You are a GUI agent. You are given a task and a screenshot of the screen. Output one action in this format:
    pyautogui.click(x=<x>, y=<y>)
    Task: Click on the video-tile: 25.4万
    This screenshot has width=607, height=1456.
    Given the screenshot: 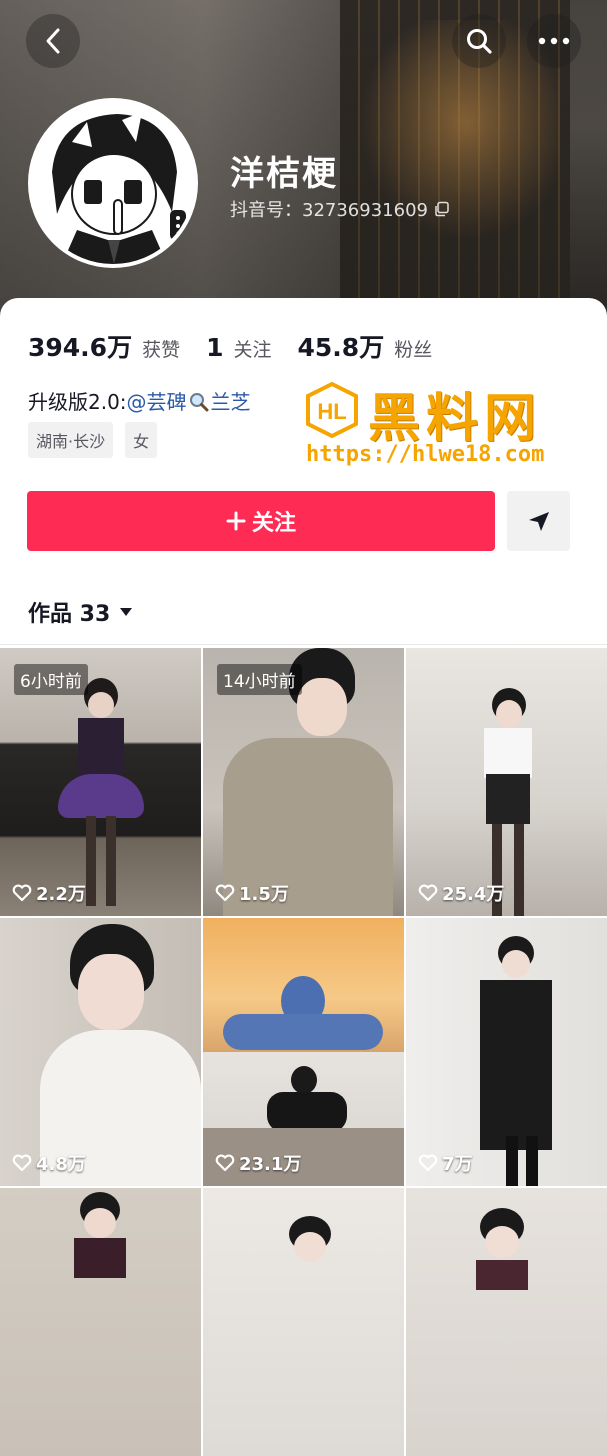 What is the action you would take?
    pyautogui.click(x=506, y=782)
    